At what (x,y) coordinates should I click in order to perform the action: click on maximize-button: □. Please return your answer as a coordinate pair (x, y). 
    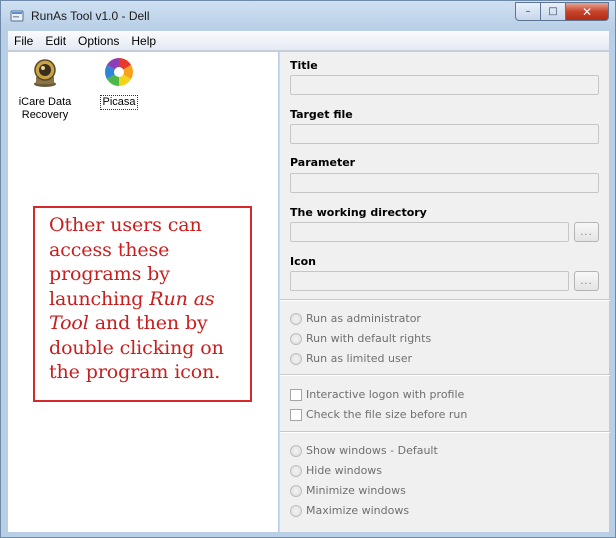
    Looking at the image, I should click on (553, 11).